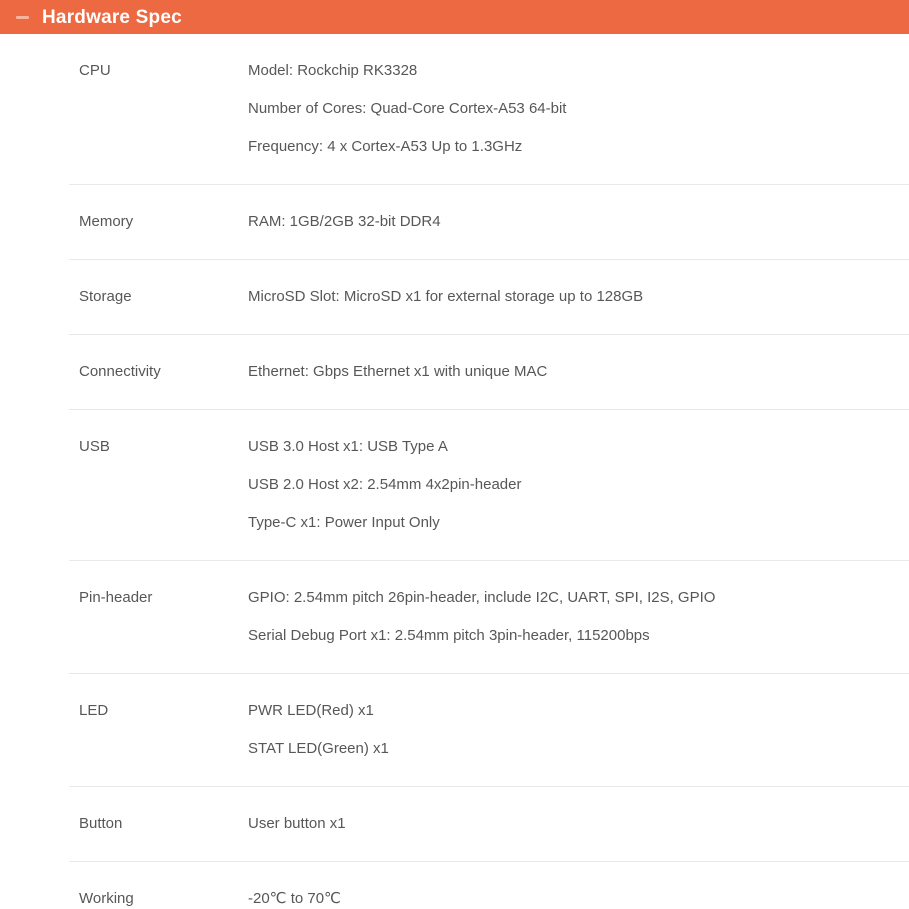  What do you see at coordinates (297, 823) in the screenshot?
I see `spec-value-line: User button x1` at bounding box center [297, 823].